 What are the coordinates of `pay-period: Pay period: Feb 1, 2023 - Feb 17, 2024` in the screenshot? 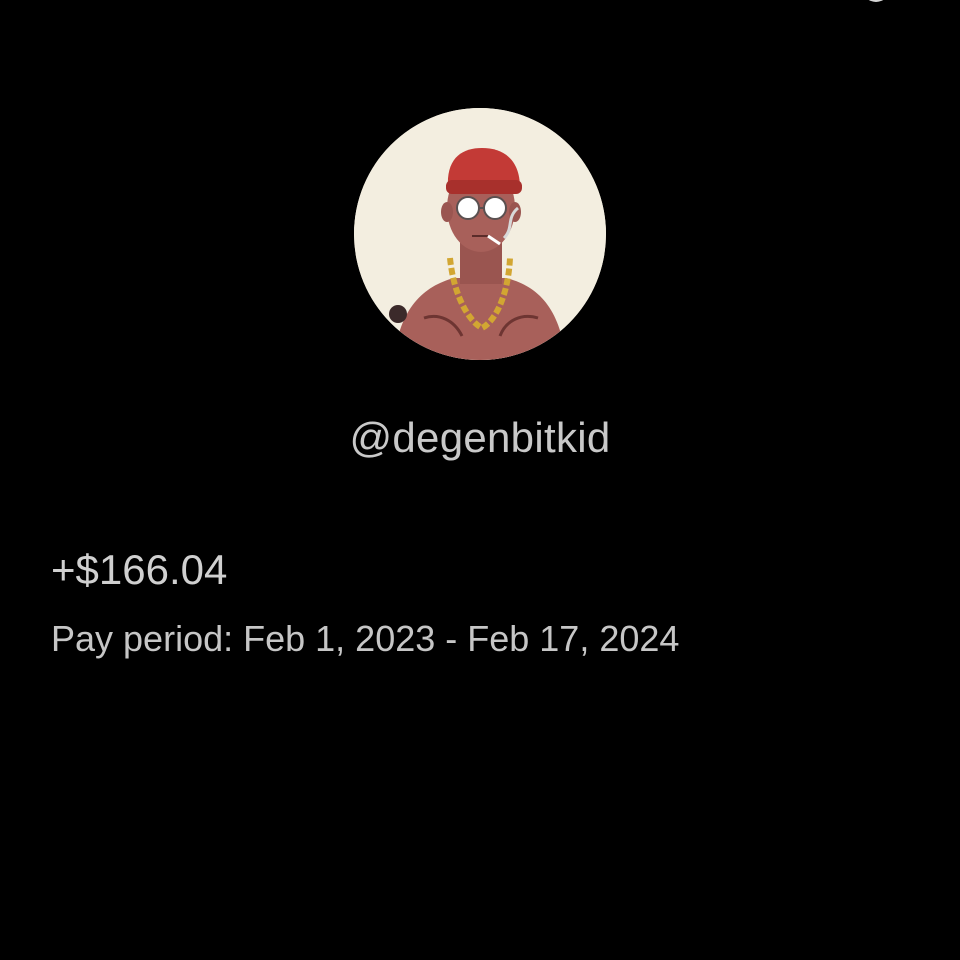 It's located at (365, 638).